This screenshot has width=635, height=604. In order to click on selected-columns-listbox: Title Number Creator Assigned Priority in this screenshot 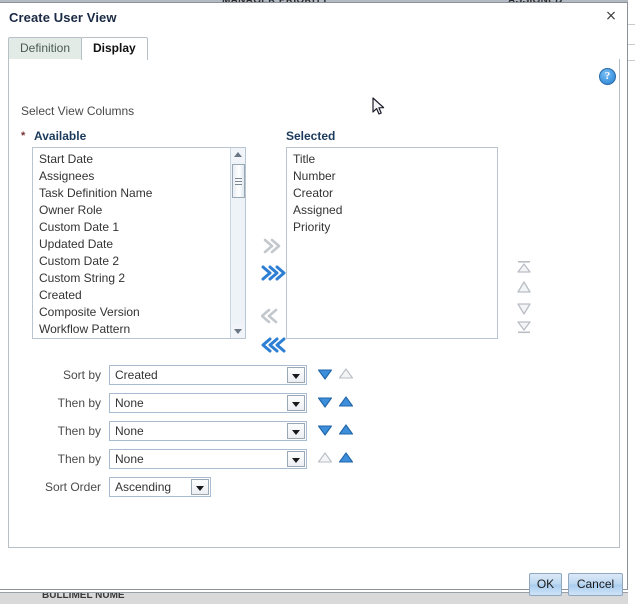, I will do `click(392, 243)`.